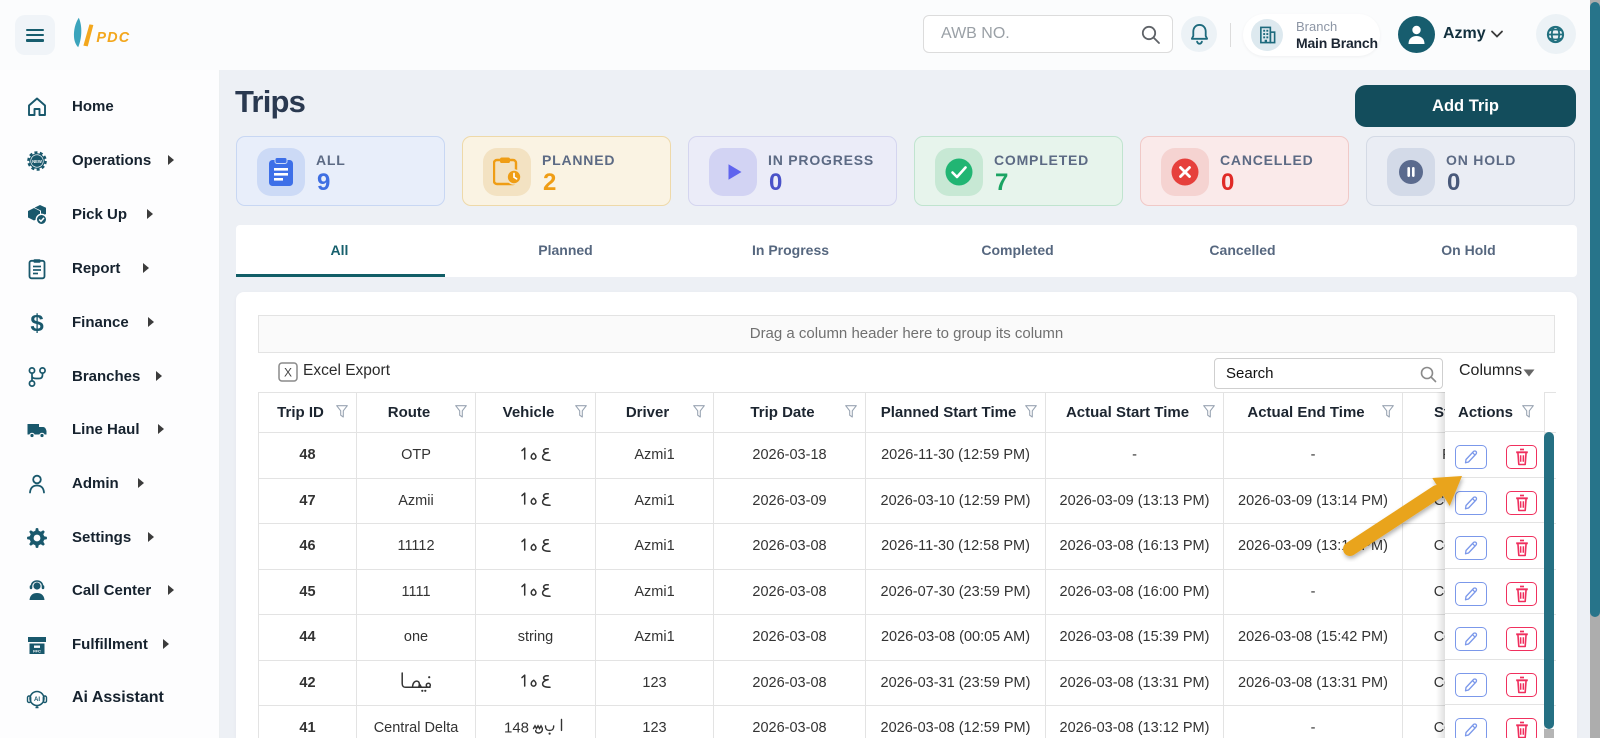 Image resolution: width=1600 pixels, height=738 pixels. I want to click on svg-text: PDC, so click(113, 38).